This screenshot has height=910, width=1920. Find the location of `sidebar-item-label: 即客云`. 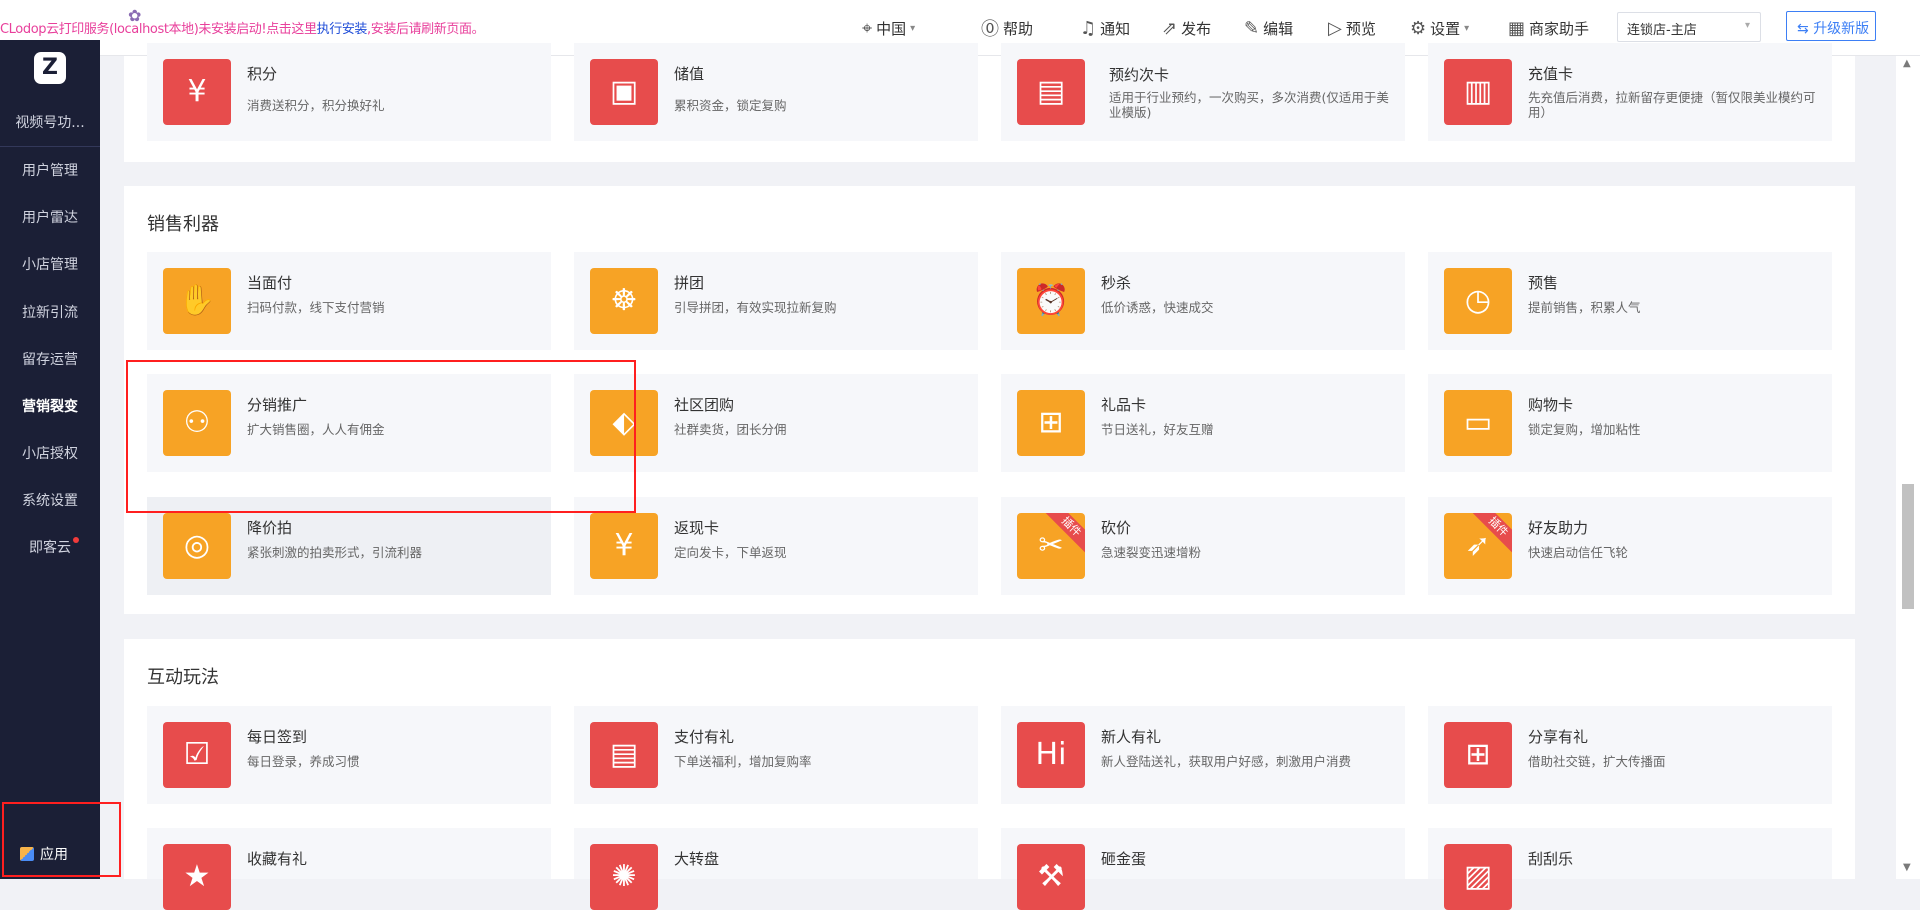

sidebar-item-label: 即客云 is located at coordinates (50, 548).